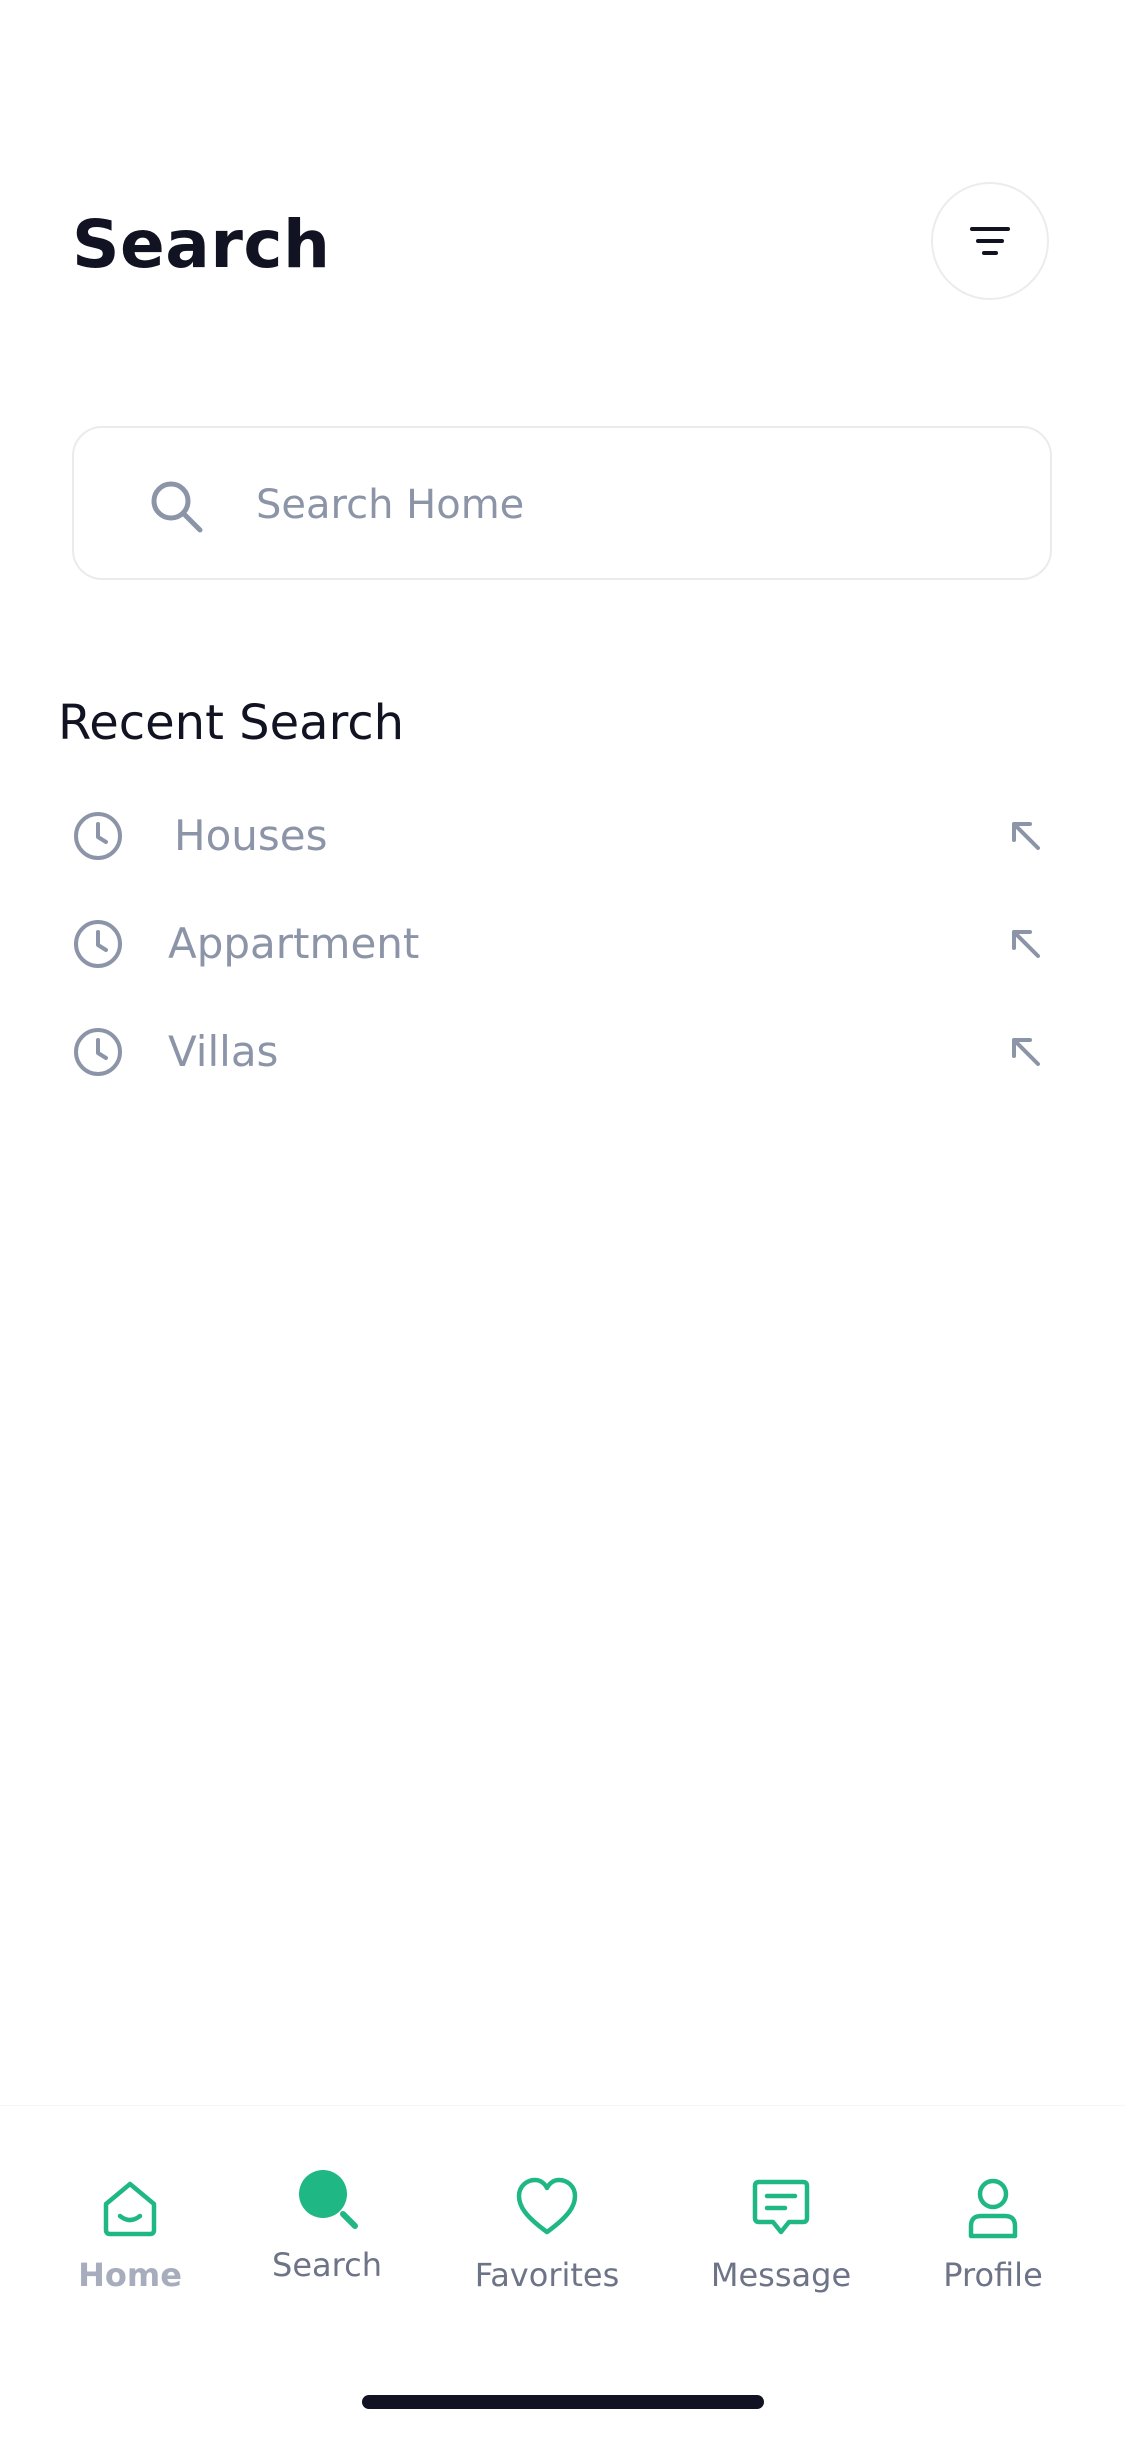 The height and width of the screenshot is (2437, 1125). I want to click on page-title: Search, so click(201, 244).